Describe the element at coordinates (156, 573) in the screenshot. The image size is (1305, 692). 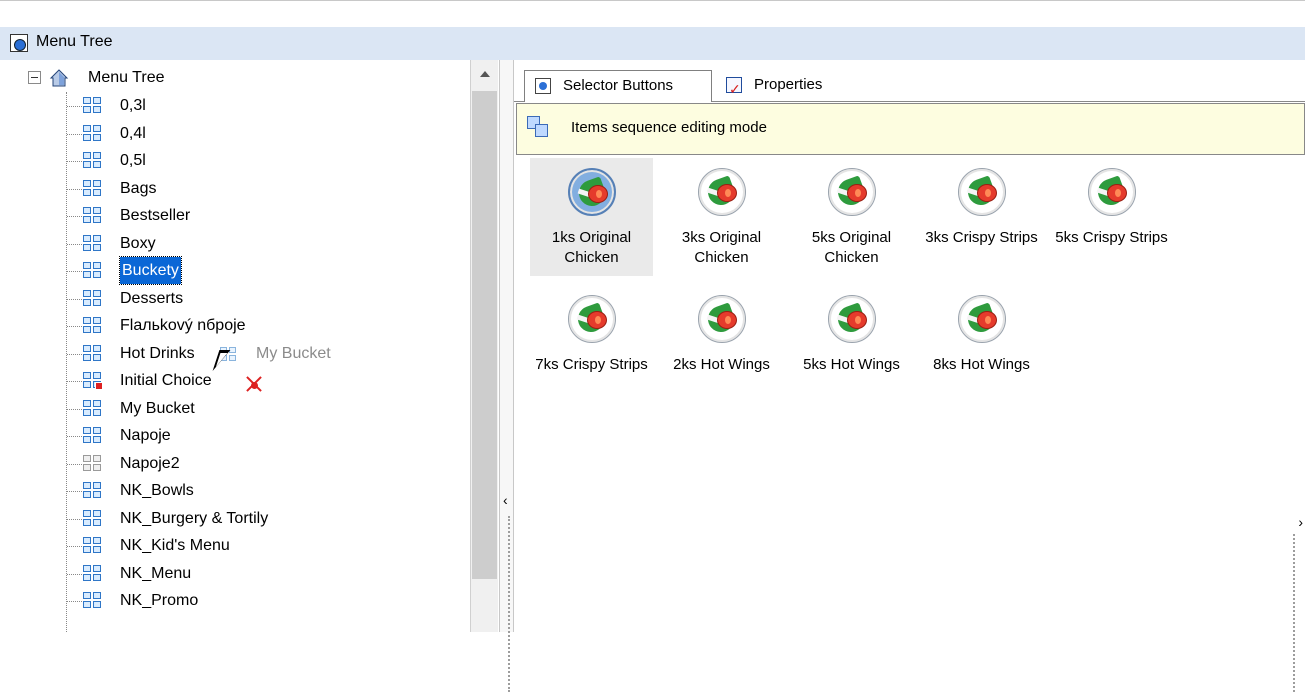
I see `tree-item-label: NK_Menu` at that location.